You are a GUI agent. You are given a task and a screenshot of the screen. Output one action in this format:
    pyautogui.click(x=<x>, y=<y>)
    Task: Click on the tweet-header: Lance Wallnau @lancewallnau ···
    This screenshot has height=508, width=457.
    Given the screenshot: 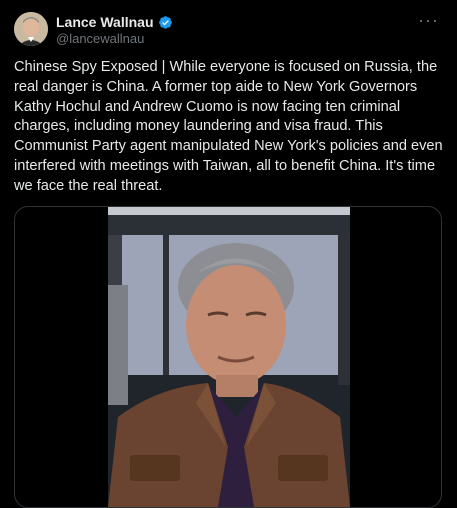 What is the action you would take?
    pyautogui.click(x=228, y=29)
    